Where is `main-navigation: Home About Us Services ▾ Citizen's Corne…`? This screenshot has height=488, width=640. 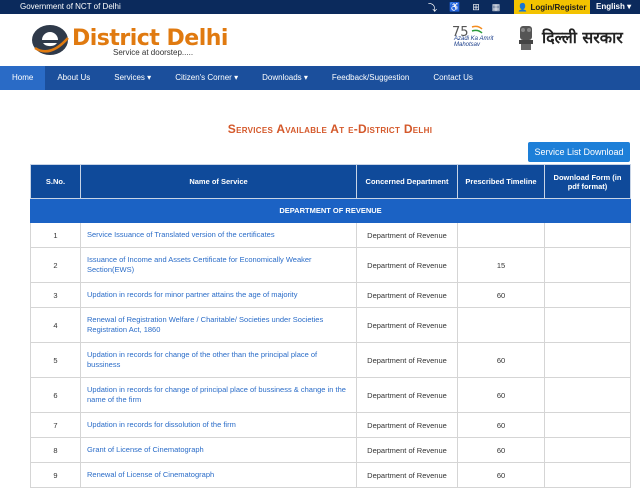
main-navigation: Home About Us Services ▾ Citizen's Corne… is located at coordinates (320, 78).